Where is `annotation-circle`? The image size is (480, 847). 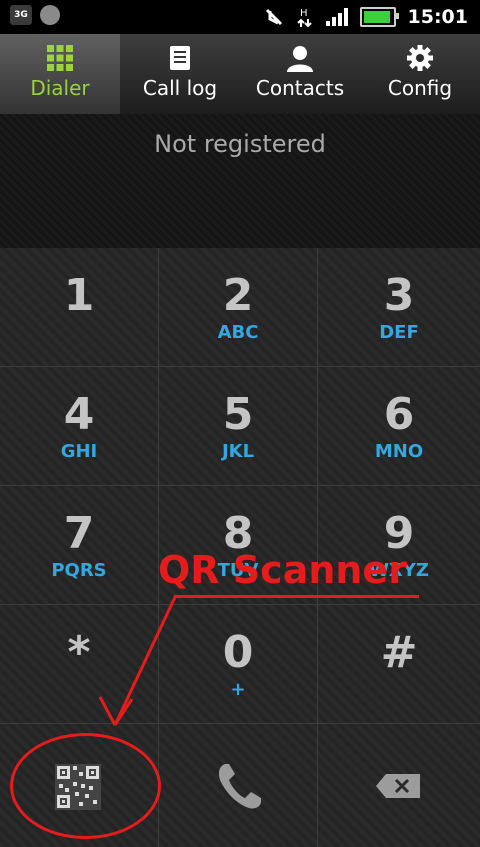
annotation-circle is located at coordinates (85, 786).